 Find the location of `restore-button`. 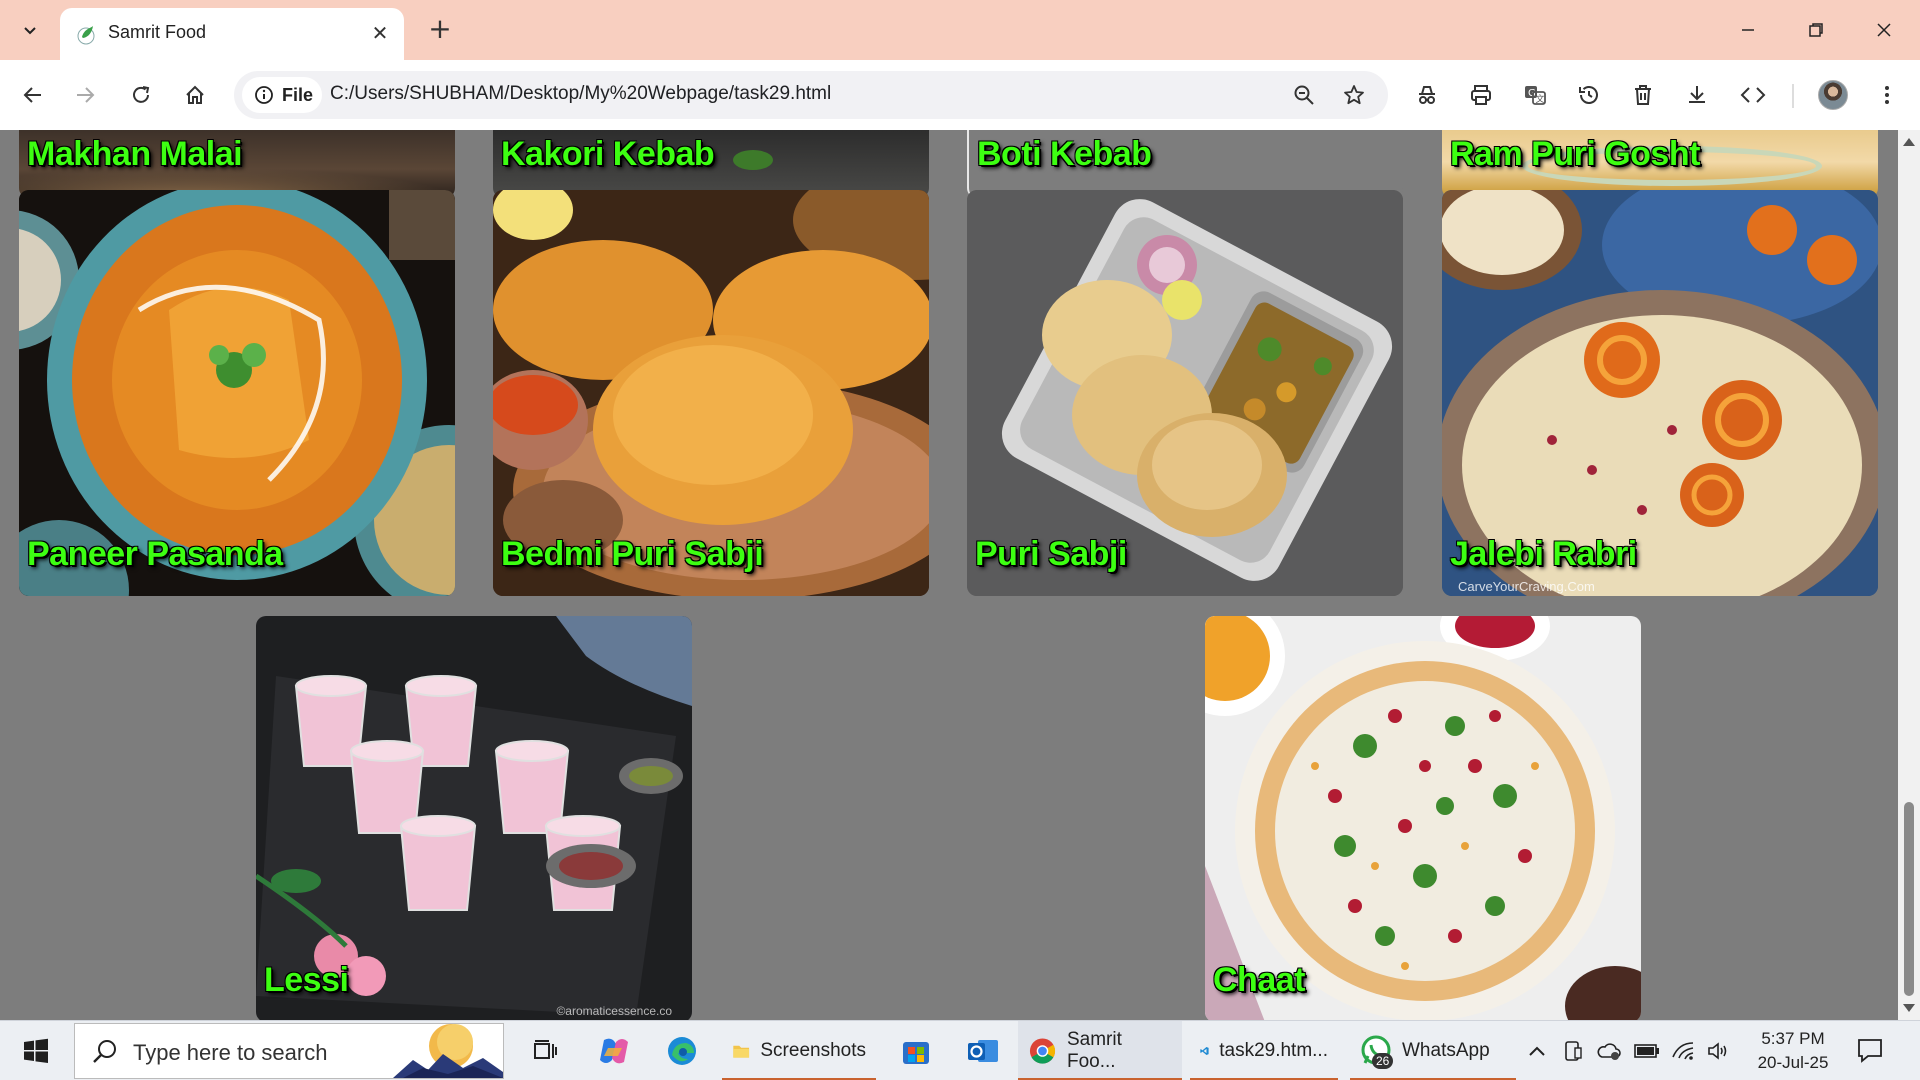

restore-button is located at coordinates (1816, 30).